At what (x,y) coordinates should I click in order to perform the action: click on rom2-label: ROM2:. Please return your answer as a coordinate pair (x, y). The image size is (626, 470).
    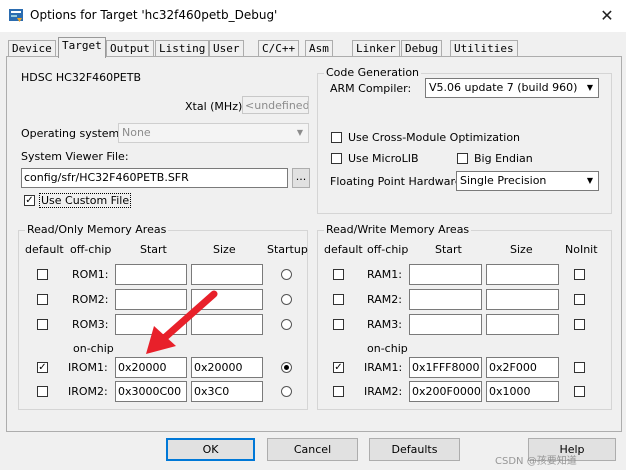
    Looking at the image, I should click on (90, 299).